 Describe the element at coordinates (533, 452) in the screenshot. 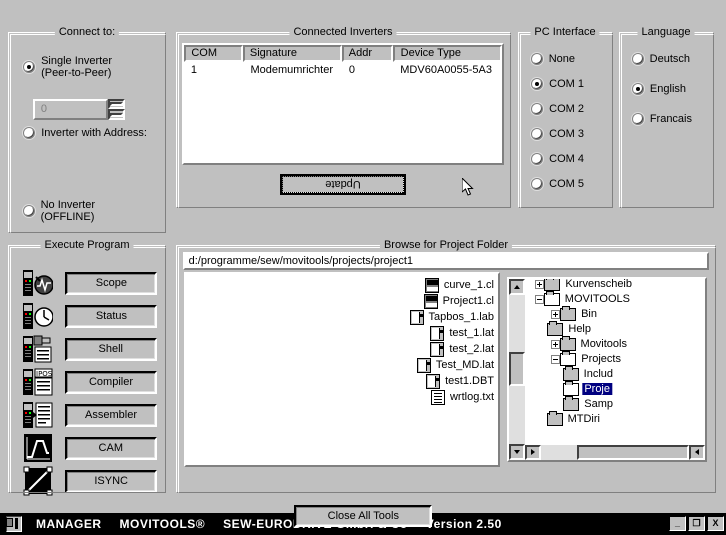

I see `tree-scroll-left-button` at that location.